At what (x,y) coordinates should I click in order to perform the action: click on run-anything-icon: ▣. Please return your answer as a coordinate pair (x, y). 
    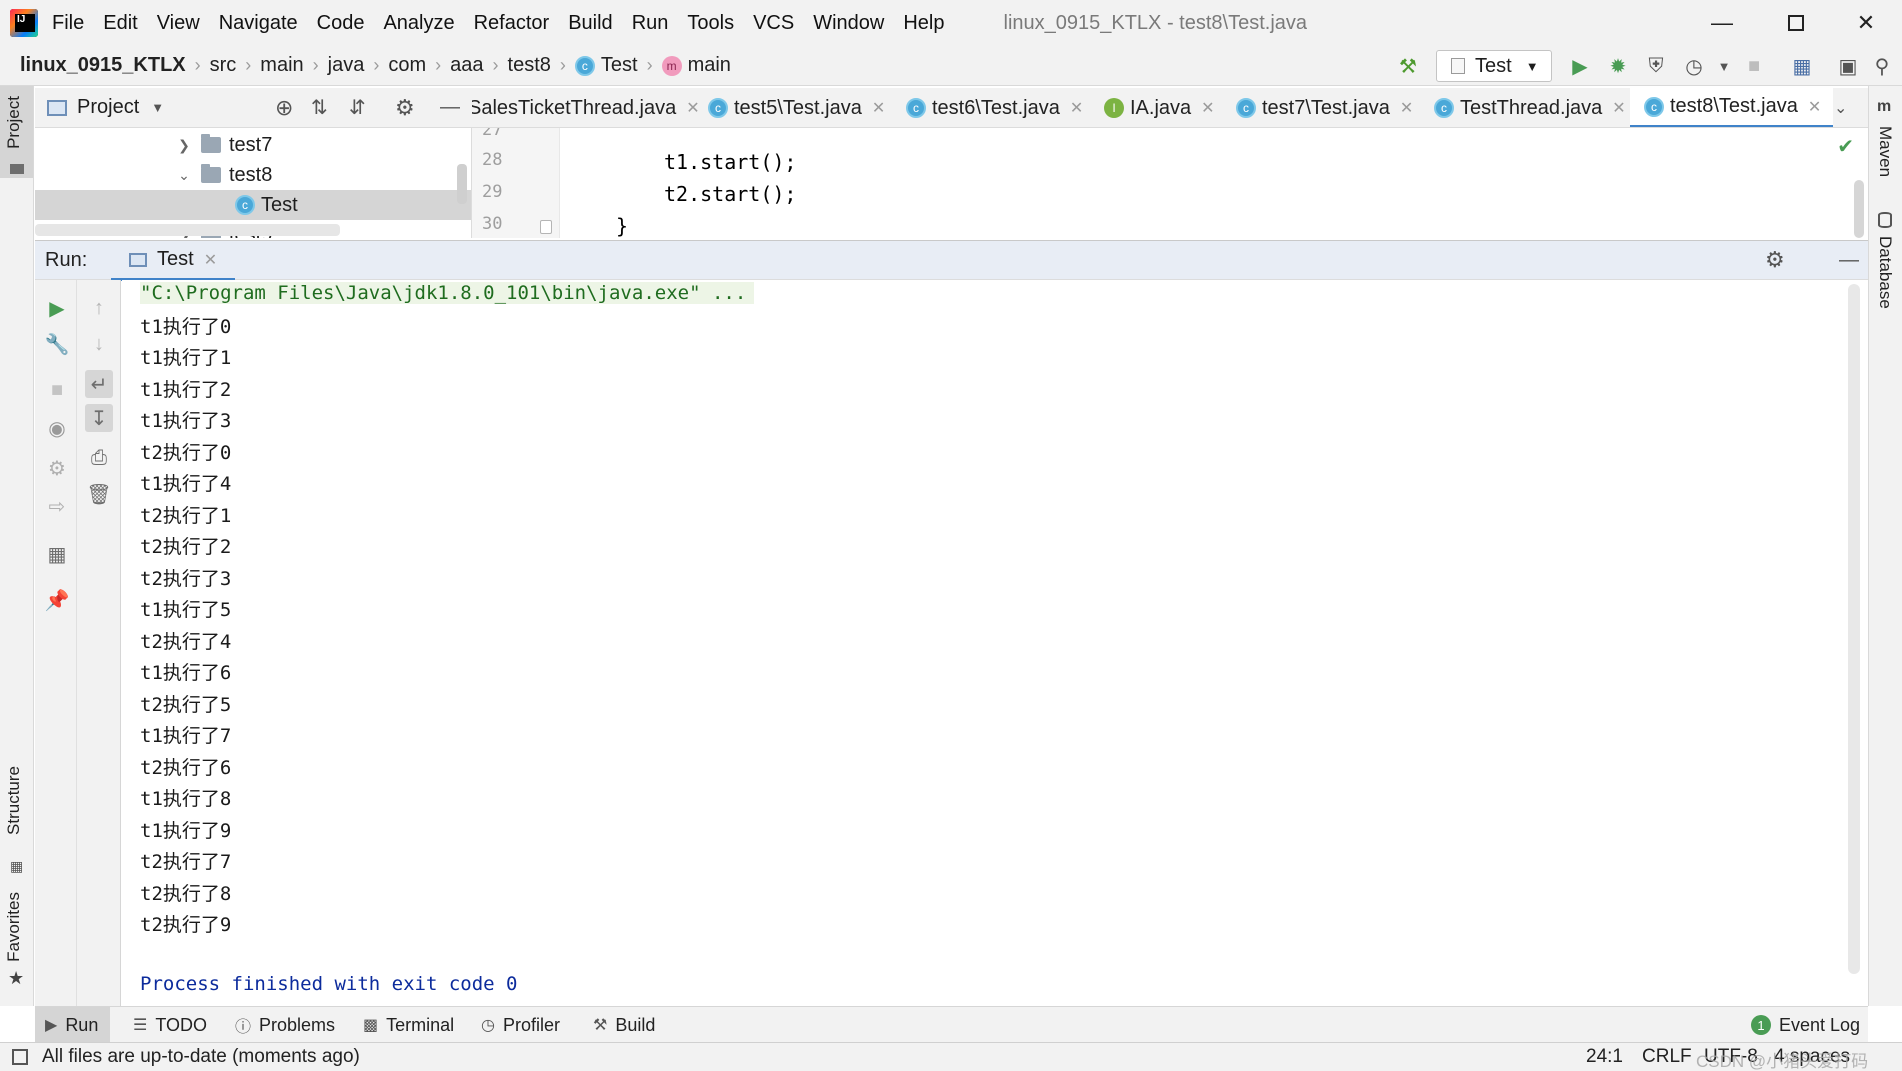
    Looking at the image, I should click on (1848, 66).